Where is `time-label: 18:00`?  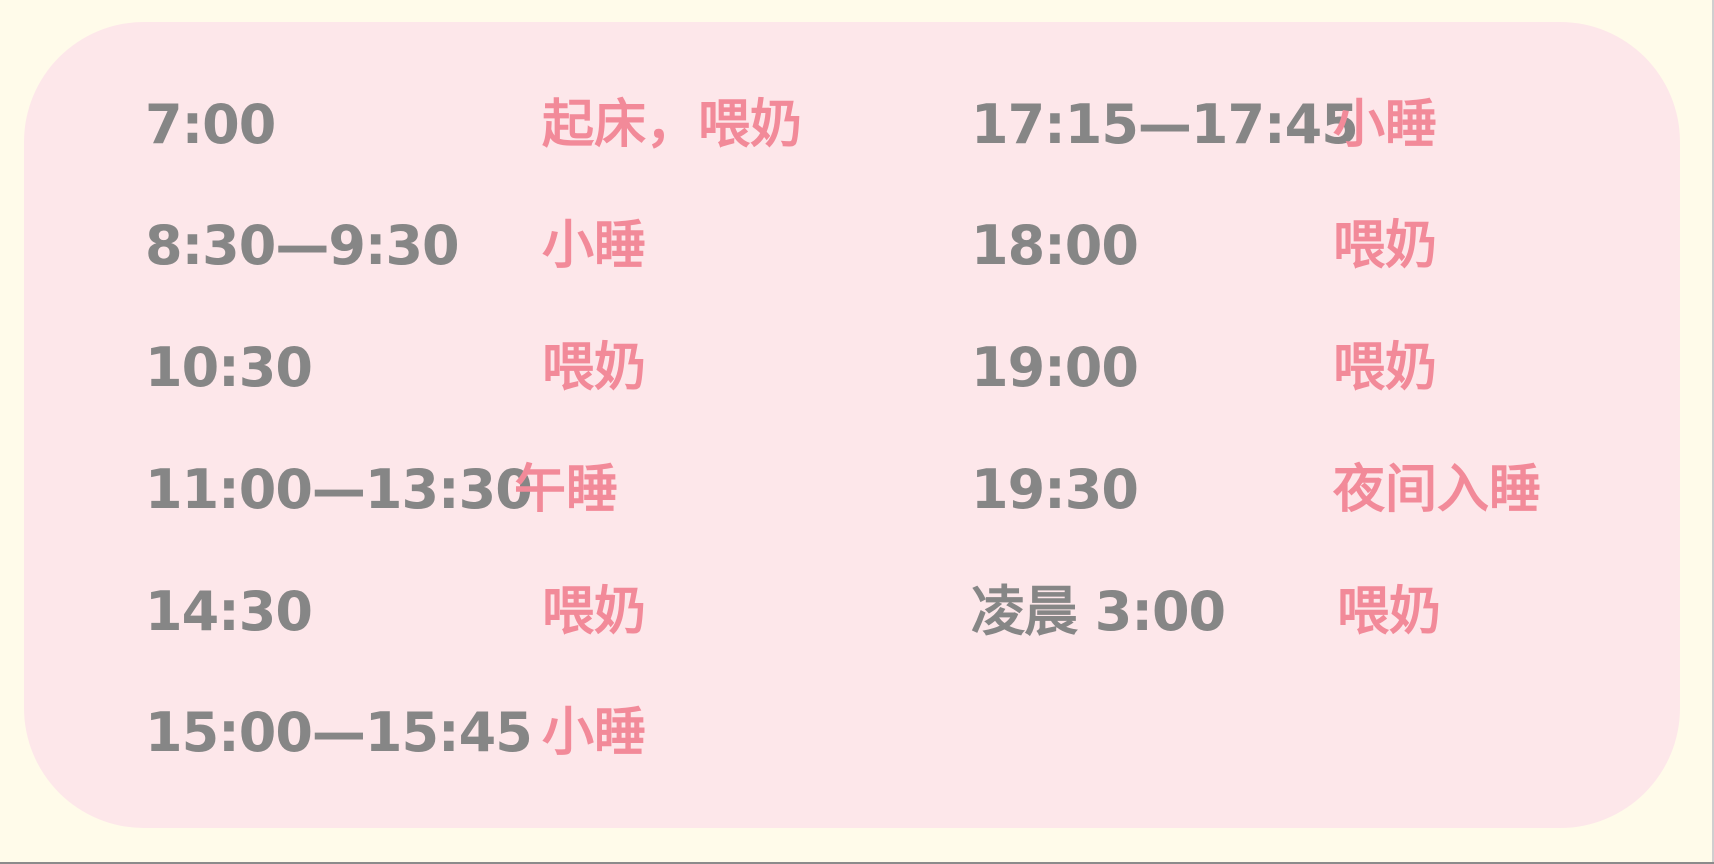 time-label: 18:00 is located at coordinates (1055, 245).